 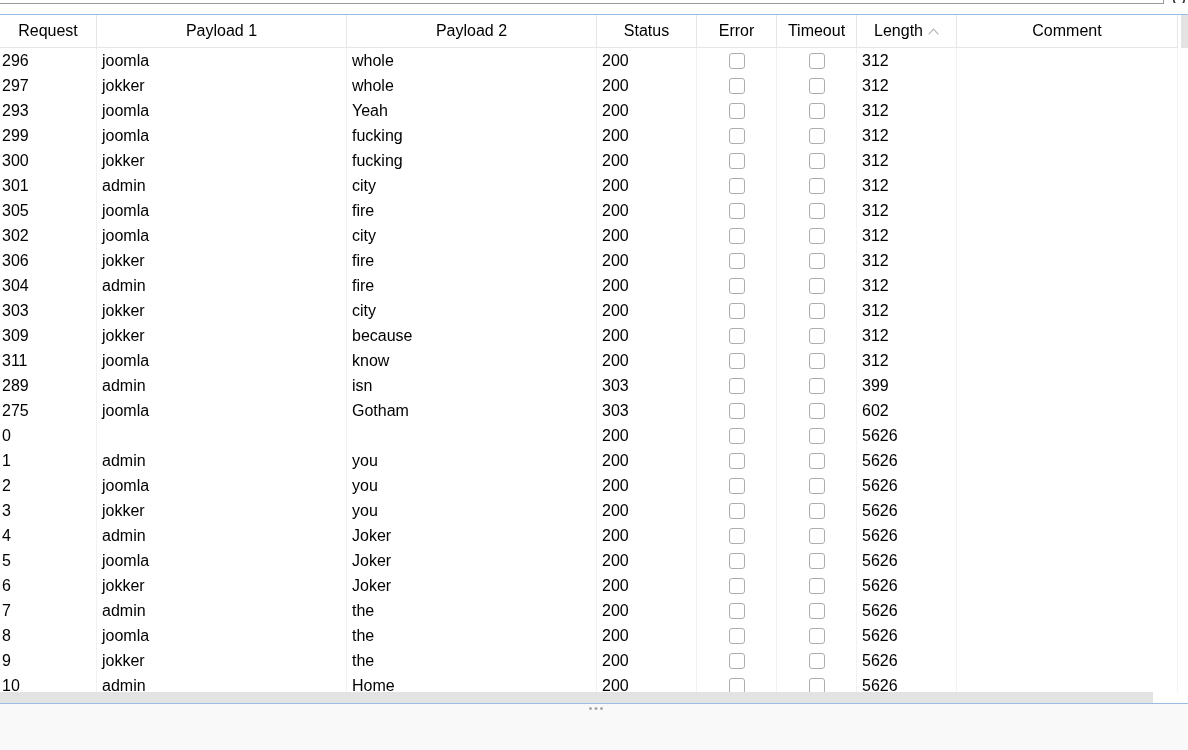 What do you see at coordinates (48, 260) in the screenshot?
I see `table-cell: 306` at bounding box center [48, 260].